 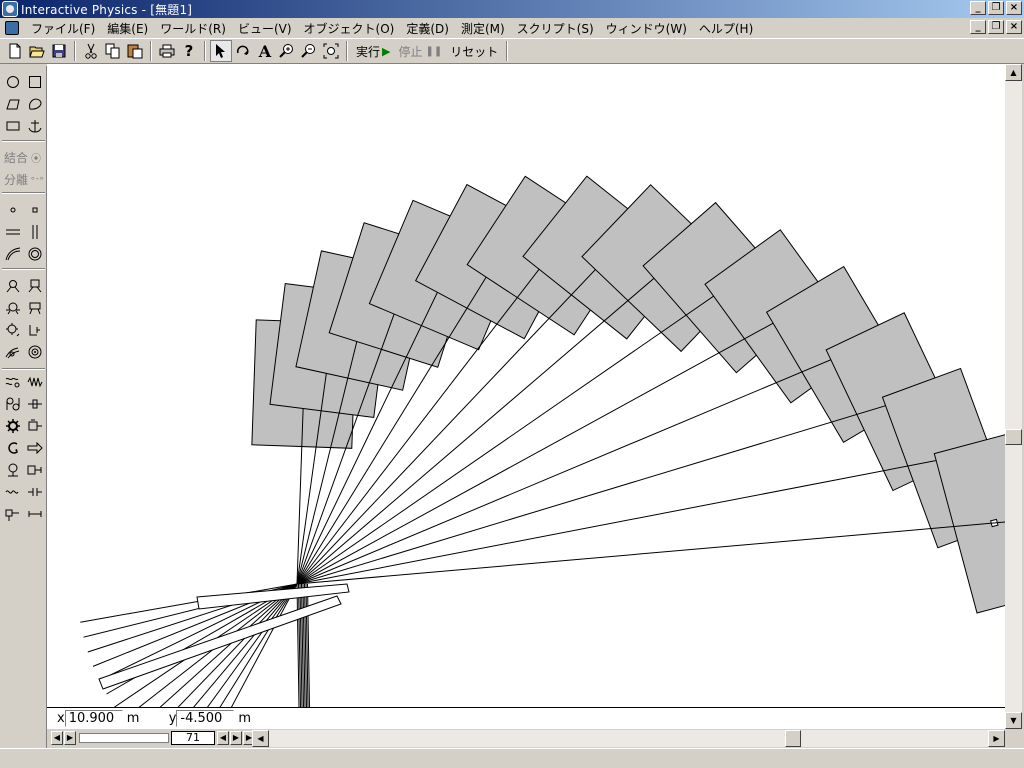 I want to click on rod-line, so click(x=650, y=516).